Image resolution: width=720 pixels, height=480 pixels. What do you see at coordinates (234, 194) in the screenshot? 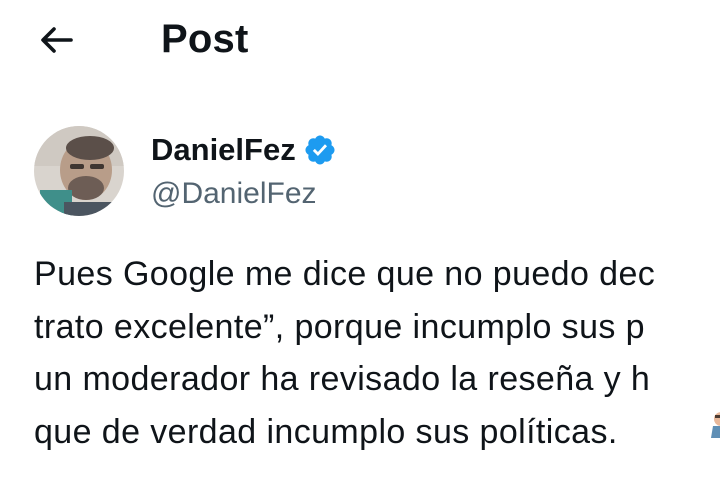
I see `user-handle: @DanielFez` at bounding box center [234, 194].